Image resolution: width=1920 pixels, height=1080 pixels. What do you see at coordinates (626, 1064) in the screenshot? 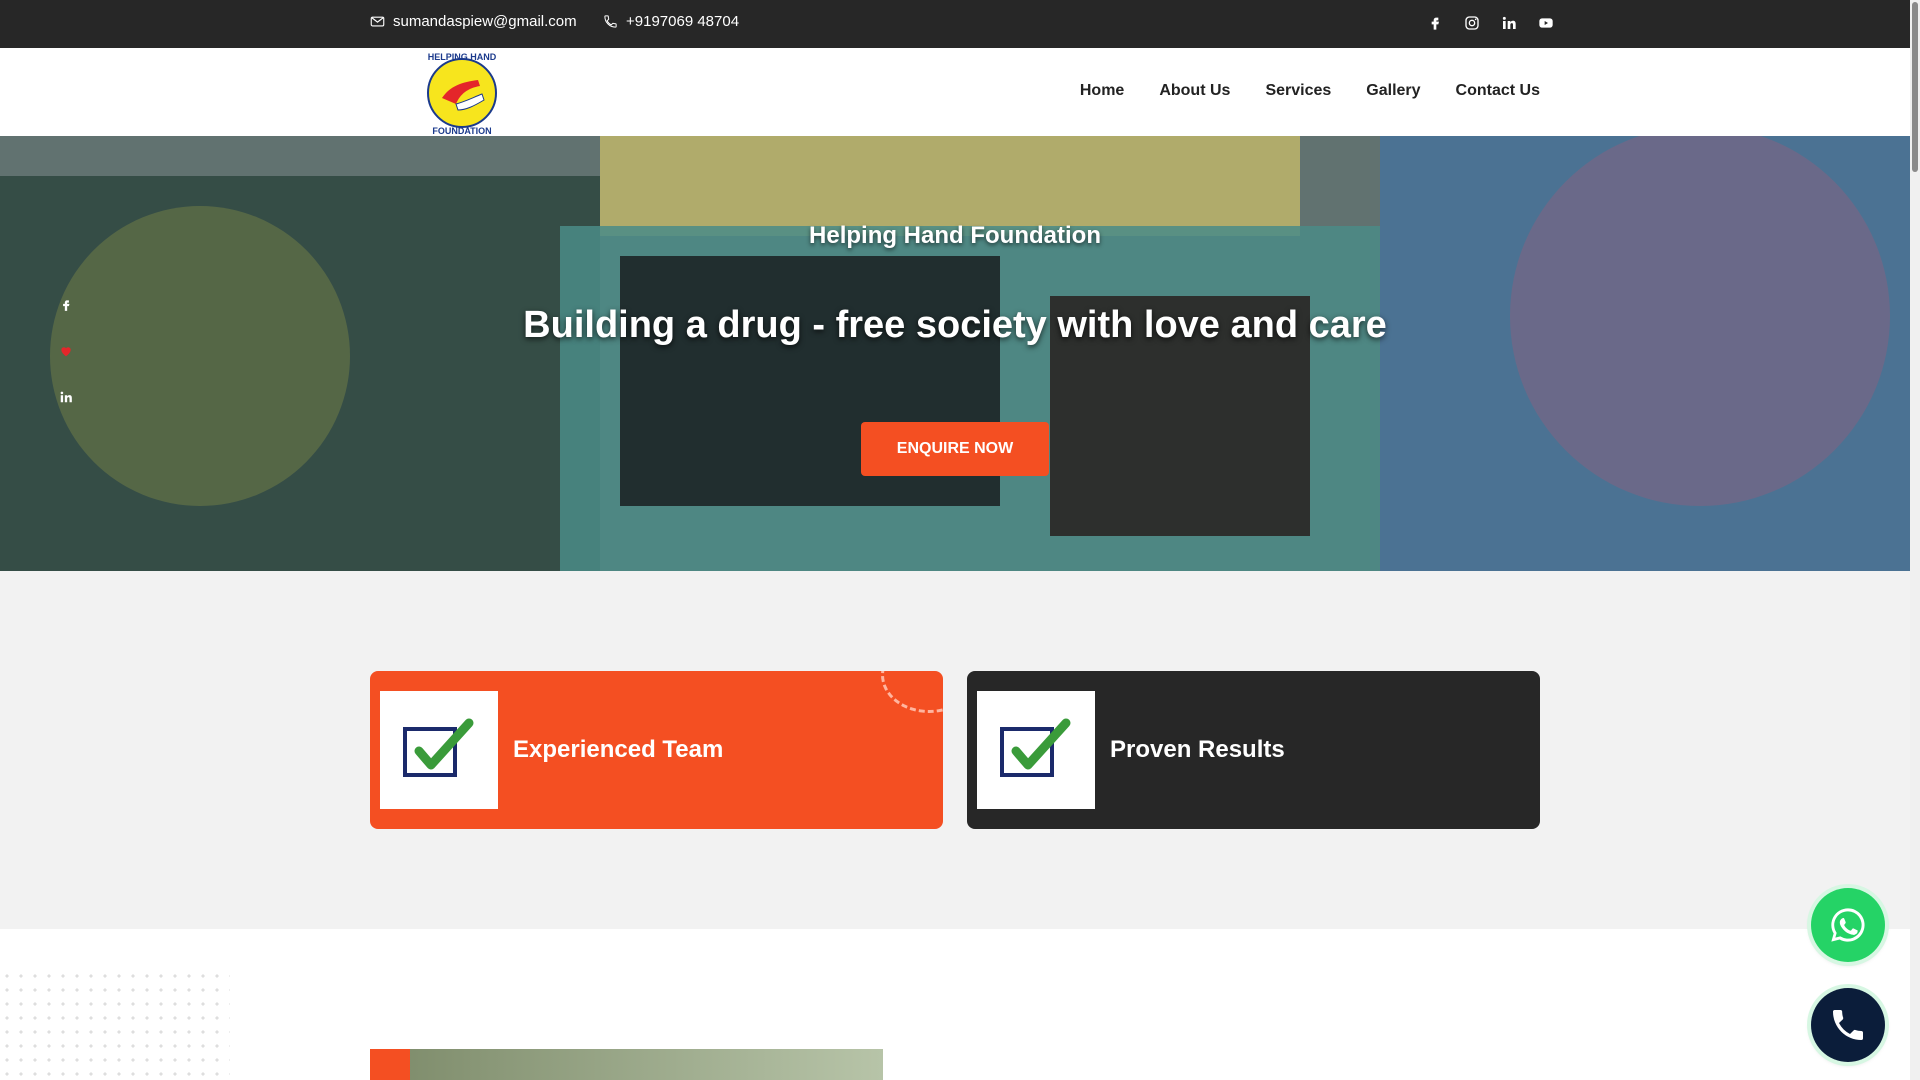
I see `about-image` at bounding box center [626, 1064].